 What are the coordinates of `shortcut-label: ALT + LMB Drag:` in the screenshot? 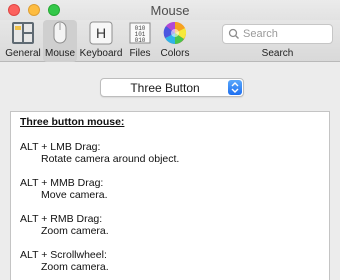 It's located at (60, 147).